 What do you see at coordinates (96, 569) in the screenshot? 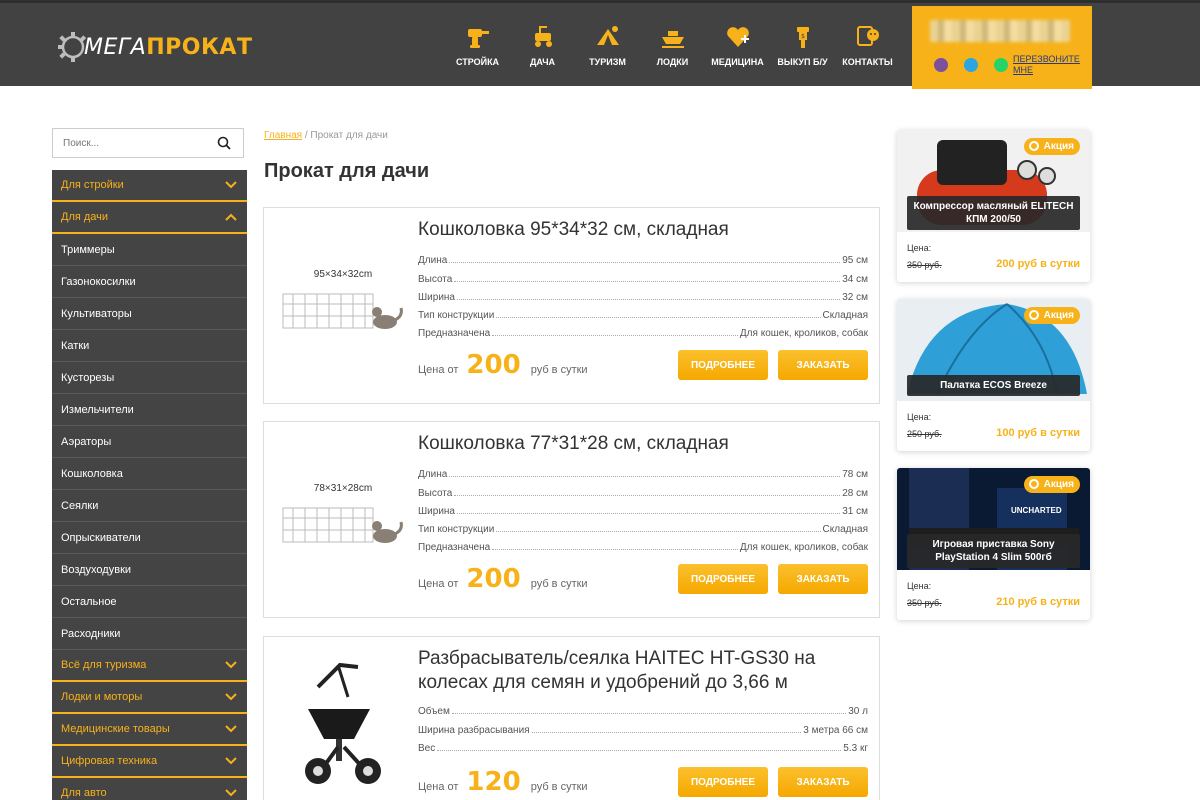
I see `sidebar-item-label: Воздуходувки` at bounding box center [96, 569].